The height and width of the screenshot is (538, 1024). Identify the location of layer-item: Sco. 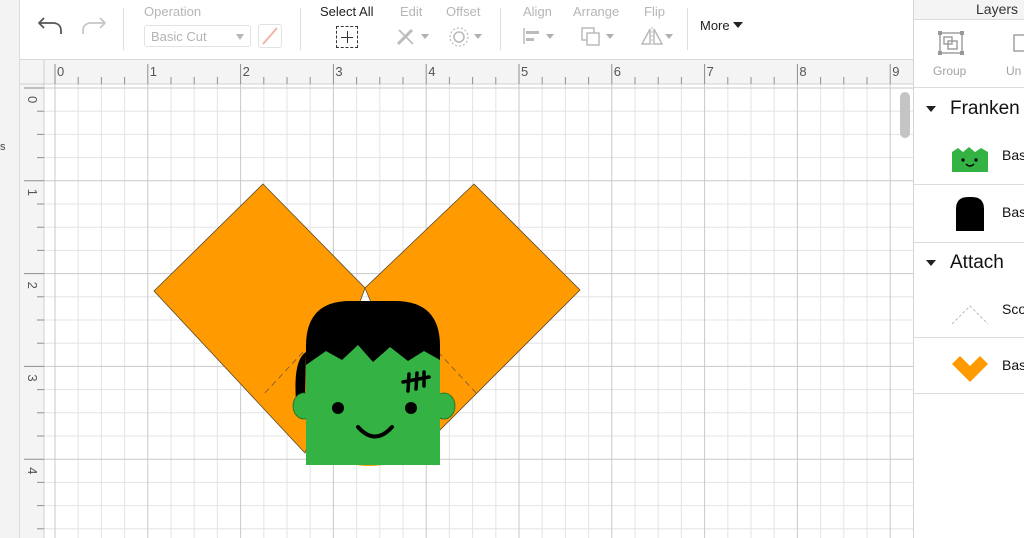
(969, 310).